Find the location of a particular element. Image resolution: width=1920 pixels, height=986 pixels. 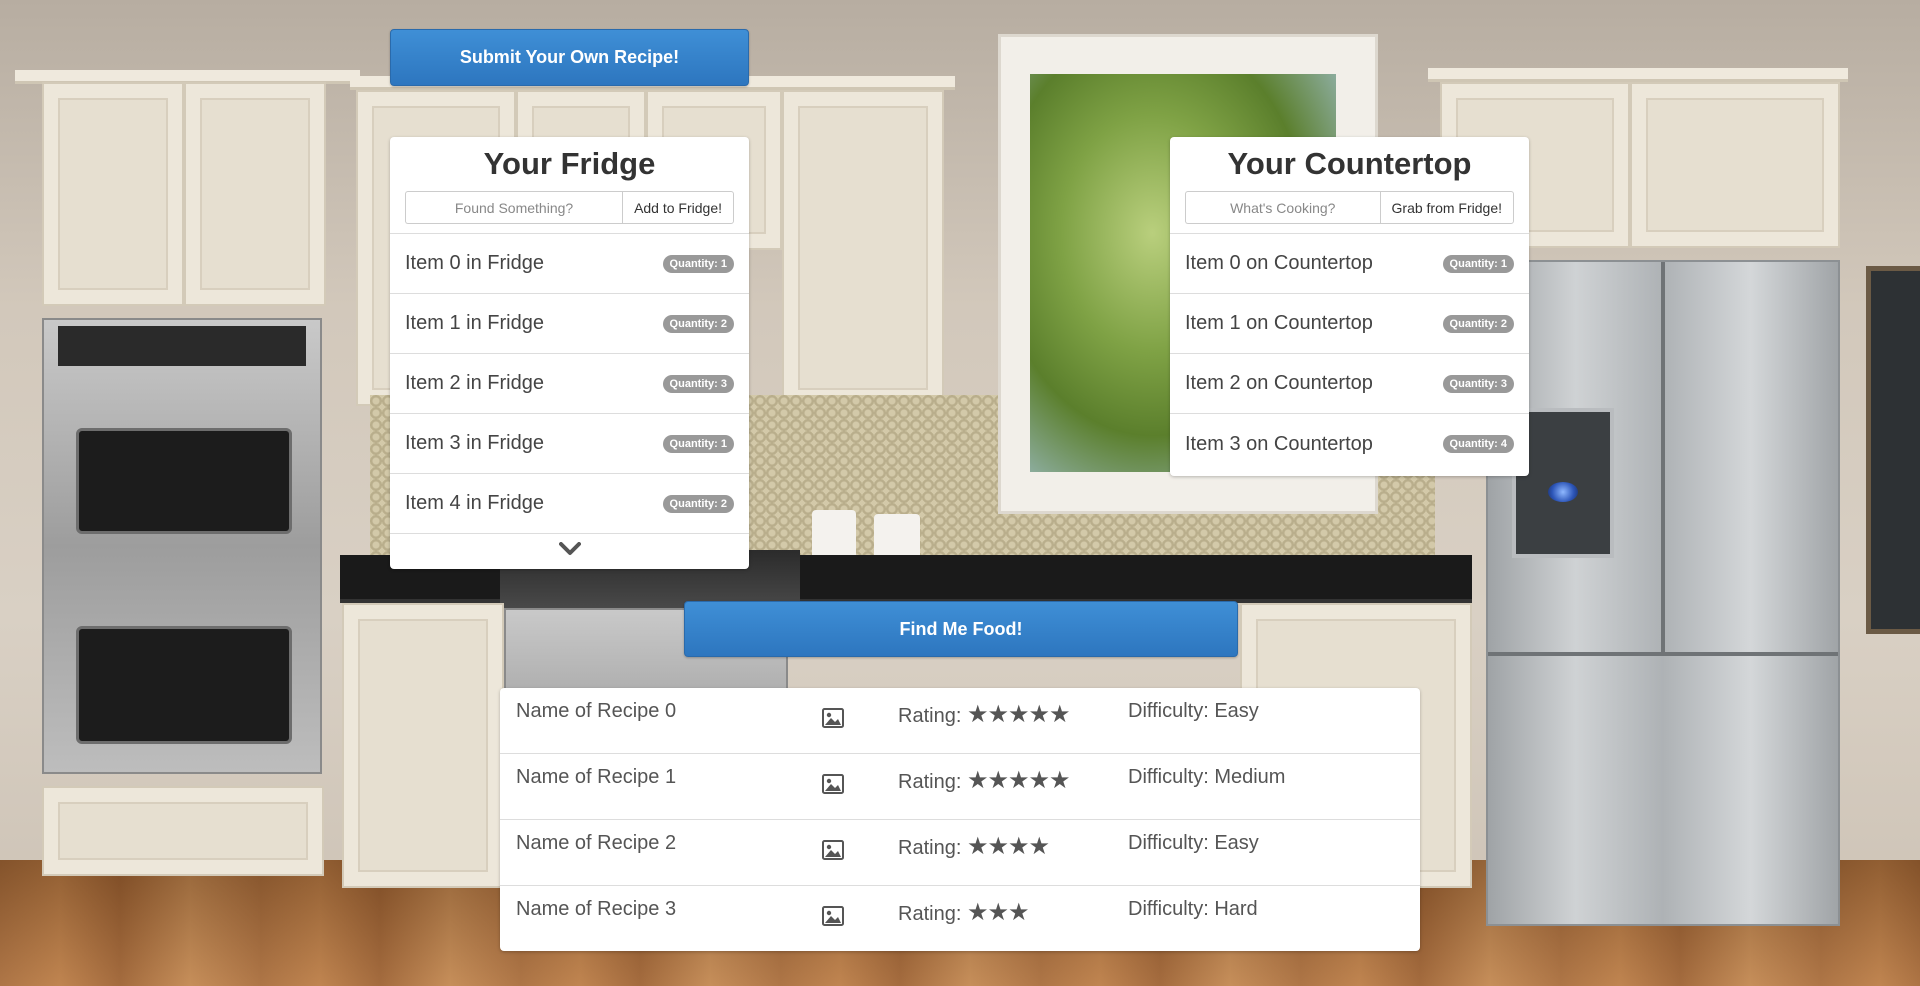

countertop-list-item: Item 0 on Countertop Quantity: 1 is located at coordinates (1349, 264).